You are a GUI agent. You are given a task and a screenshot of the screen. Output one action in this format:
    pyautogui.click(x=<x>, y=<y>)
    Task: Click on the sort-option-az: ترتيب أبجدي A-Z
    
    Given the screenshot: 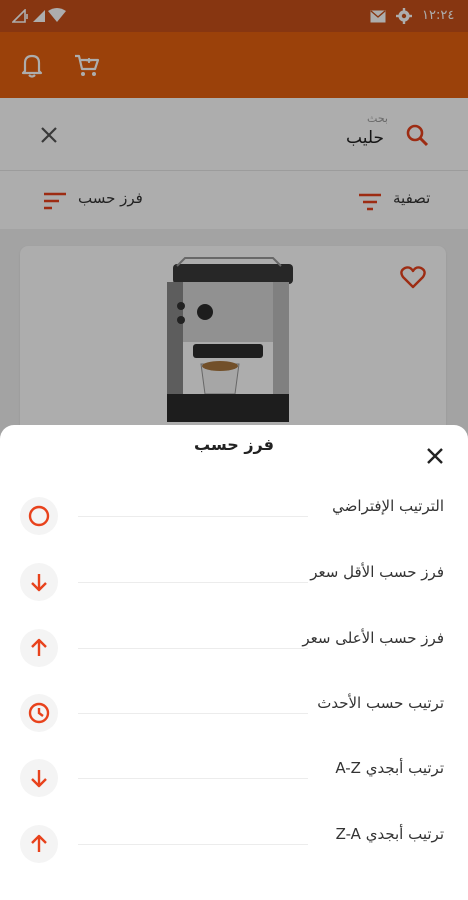 What is the action you would take?
    pyautogui.click(x=234, y=778)
    